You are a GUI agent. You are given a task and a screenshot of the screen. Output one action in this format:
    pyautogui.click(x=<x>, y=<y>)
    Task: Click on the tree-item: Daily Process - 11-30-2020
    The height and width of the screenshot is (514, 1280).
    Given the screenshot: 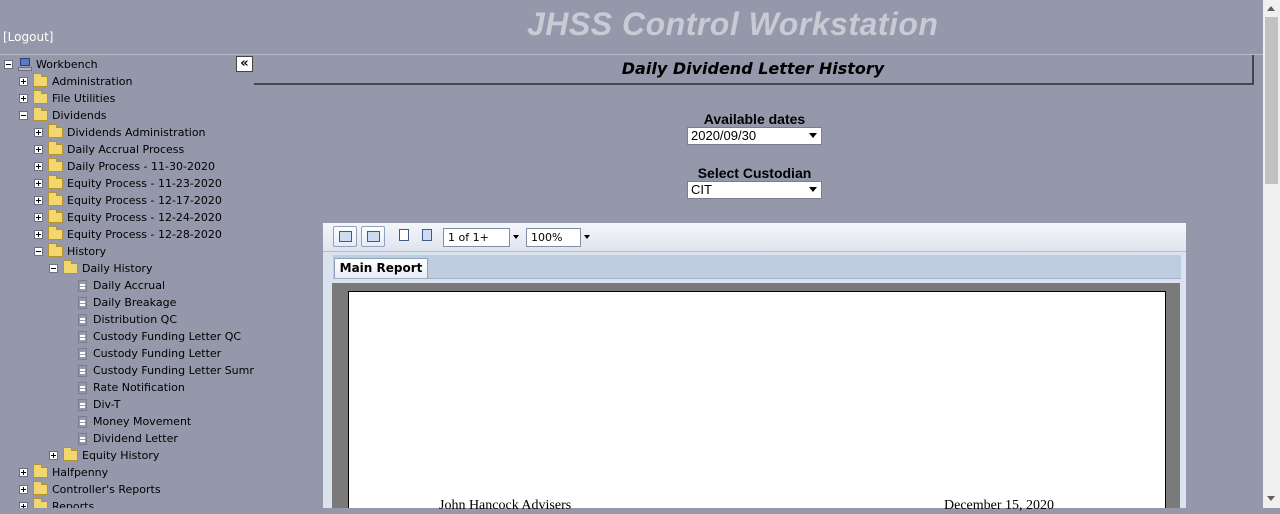 What is the action you would take?
    pyautogui.click(x=124, y=166)
    